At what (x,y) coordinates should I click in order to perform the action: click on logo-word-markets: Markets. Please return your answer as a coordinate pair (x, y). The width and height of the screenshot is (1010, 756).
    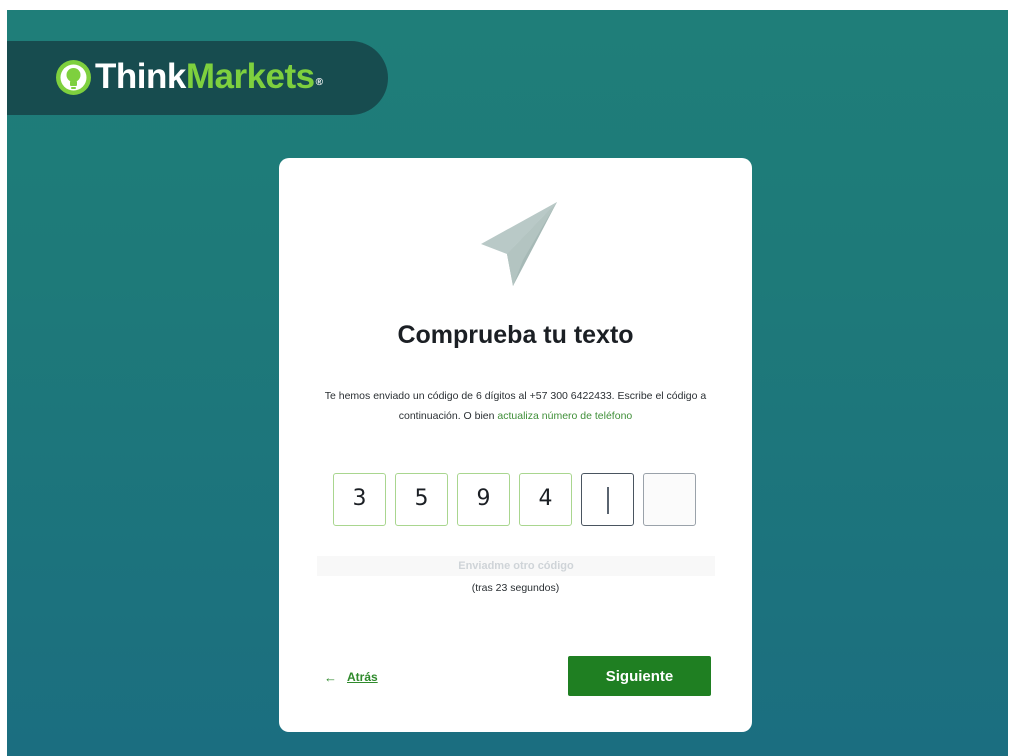
    Looking at the image, I should click on (250, 76).